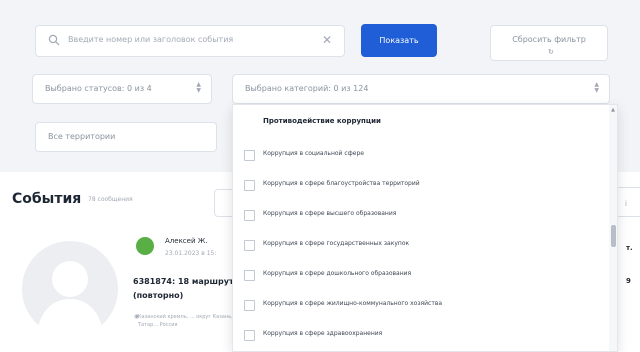  I want to click on scroll-up-icon: ▲, so click(613, 110).